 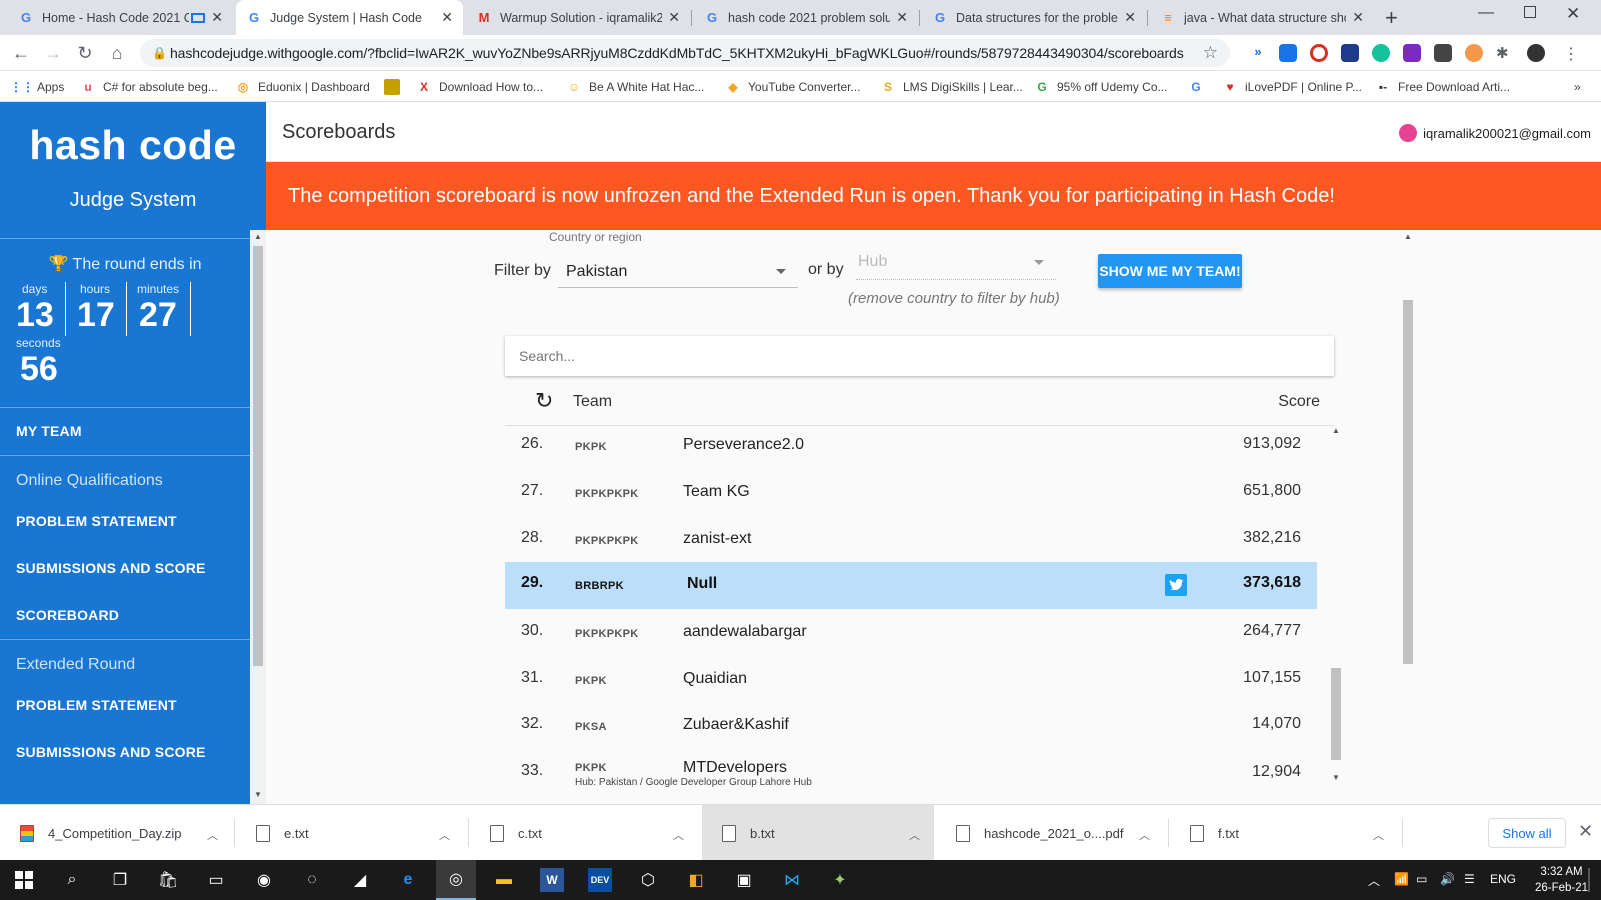 What do you see at coordinates (302, 87) in the screenshot?
I see `bookmark-eduonix: ◎ Eduonix | Dashboard` at bounding box center [302, 87].